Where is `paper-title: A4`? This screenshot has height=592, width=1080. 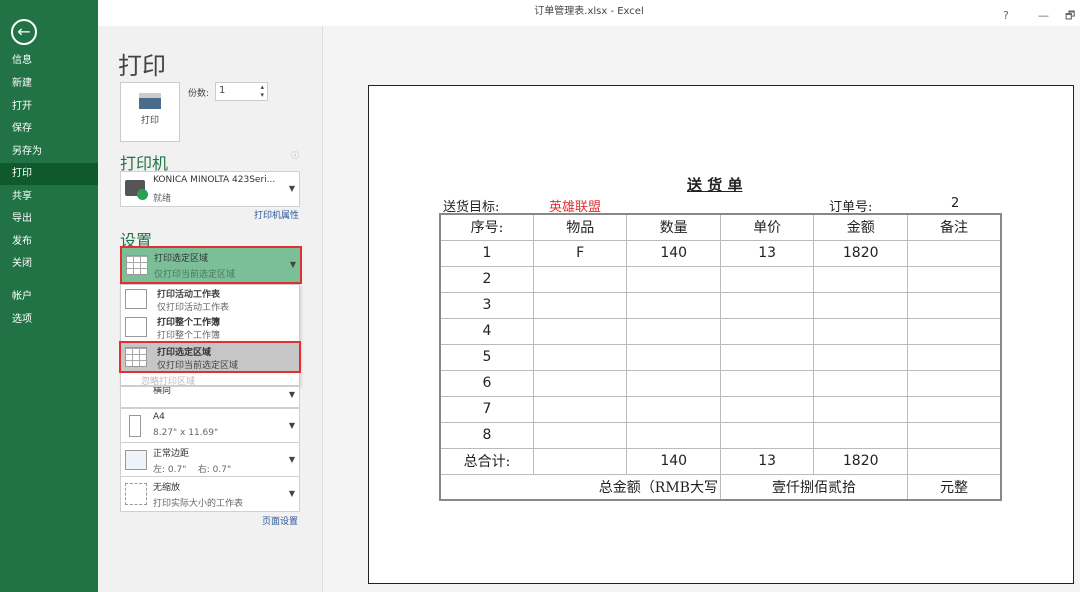
paper-title: A4 is located at coordinates (159, 417).